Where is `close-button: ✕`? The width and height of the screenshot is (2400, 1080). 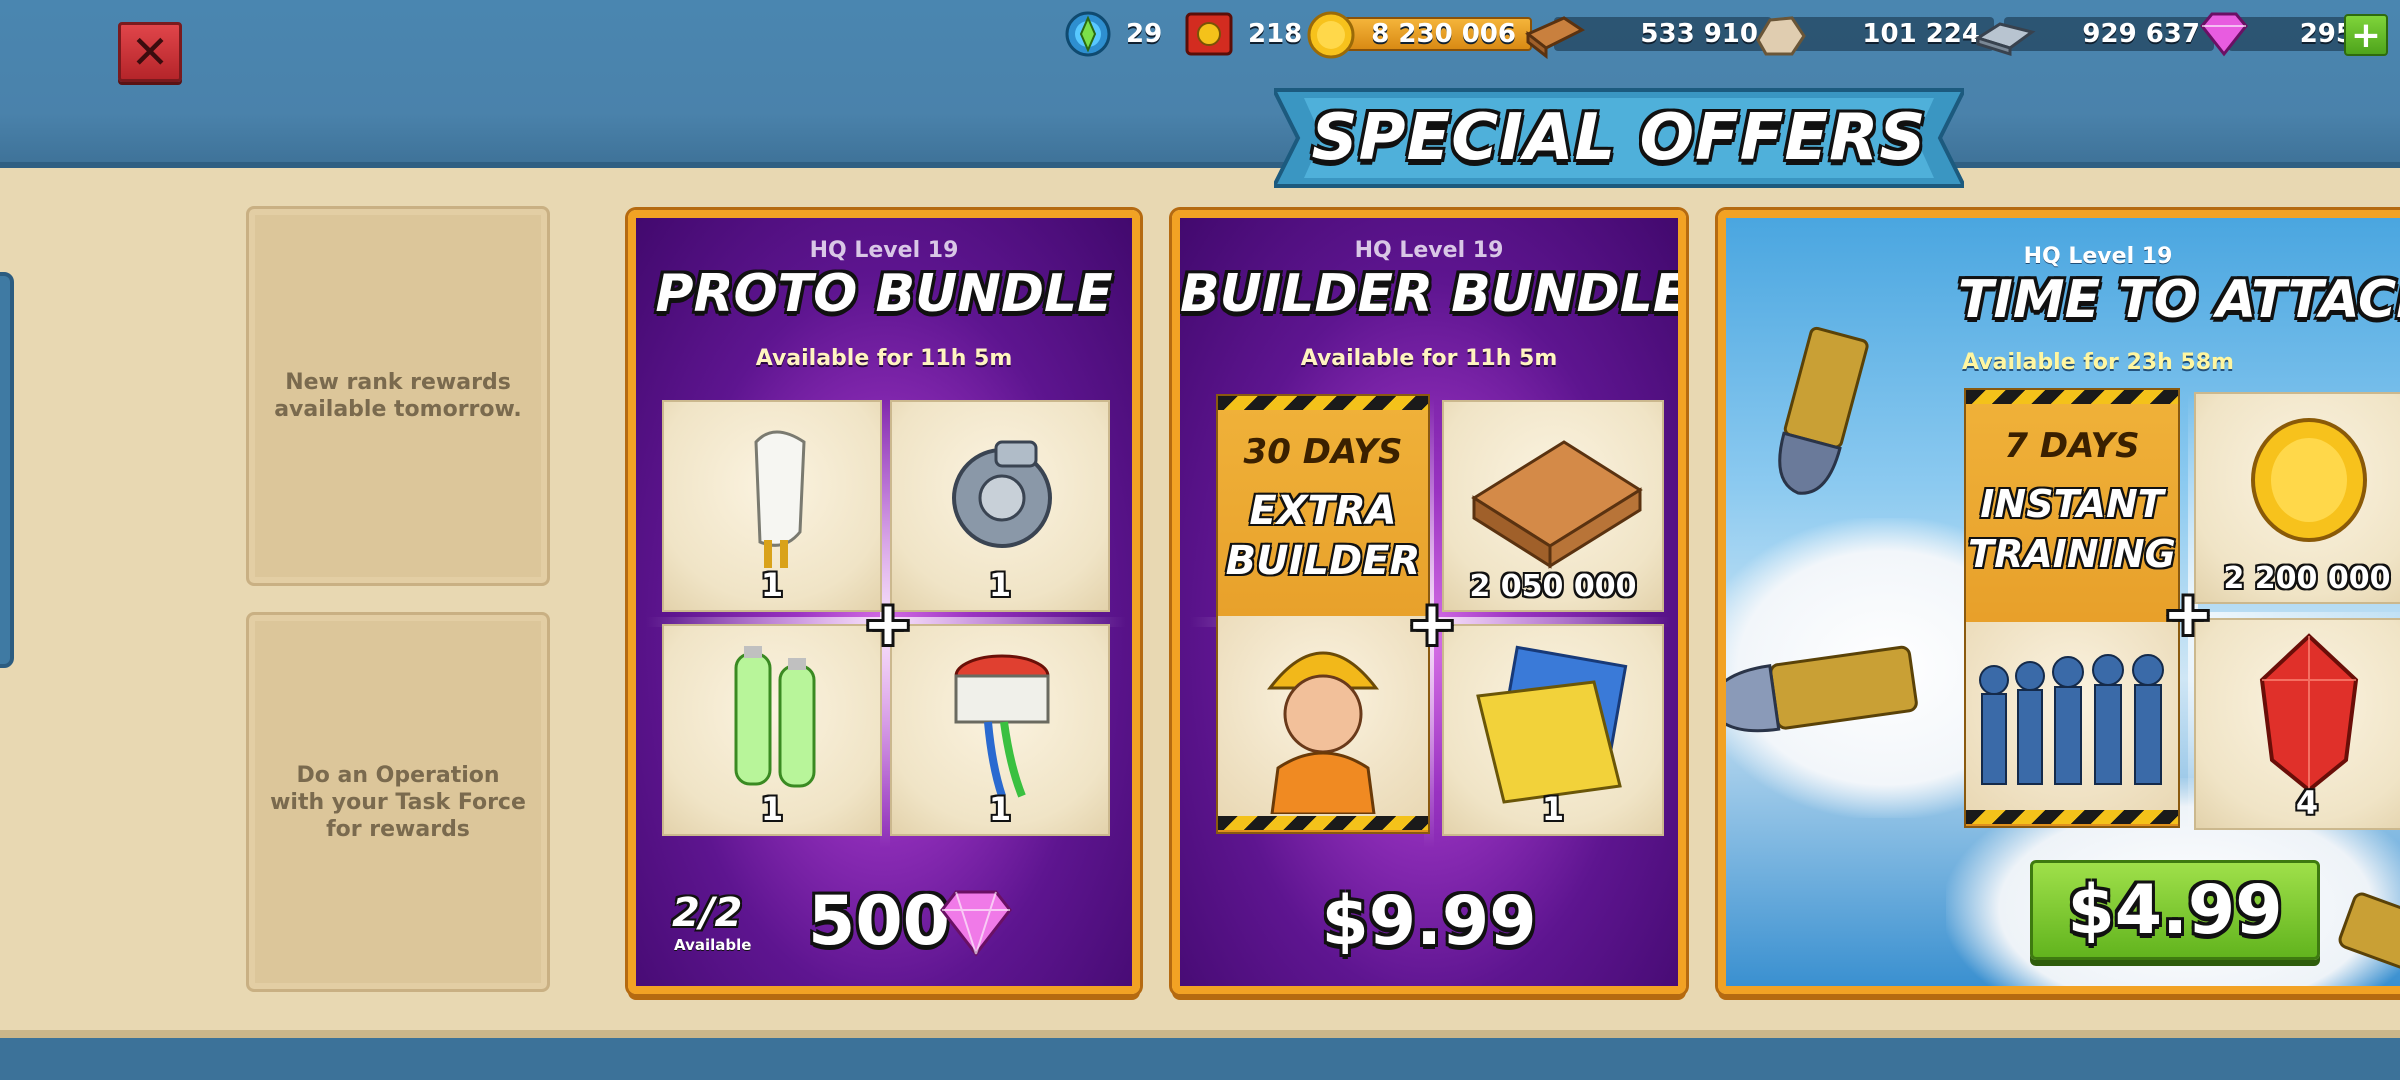
close-button: ✕ is located at coordinates (150, 52).